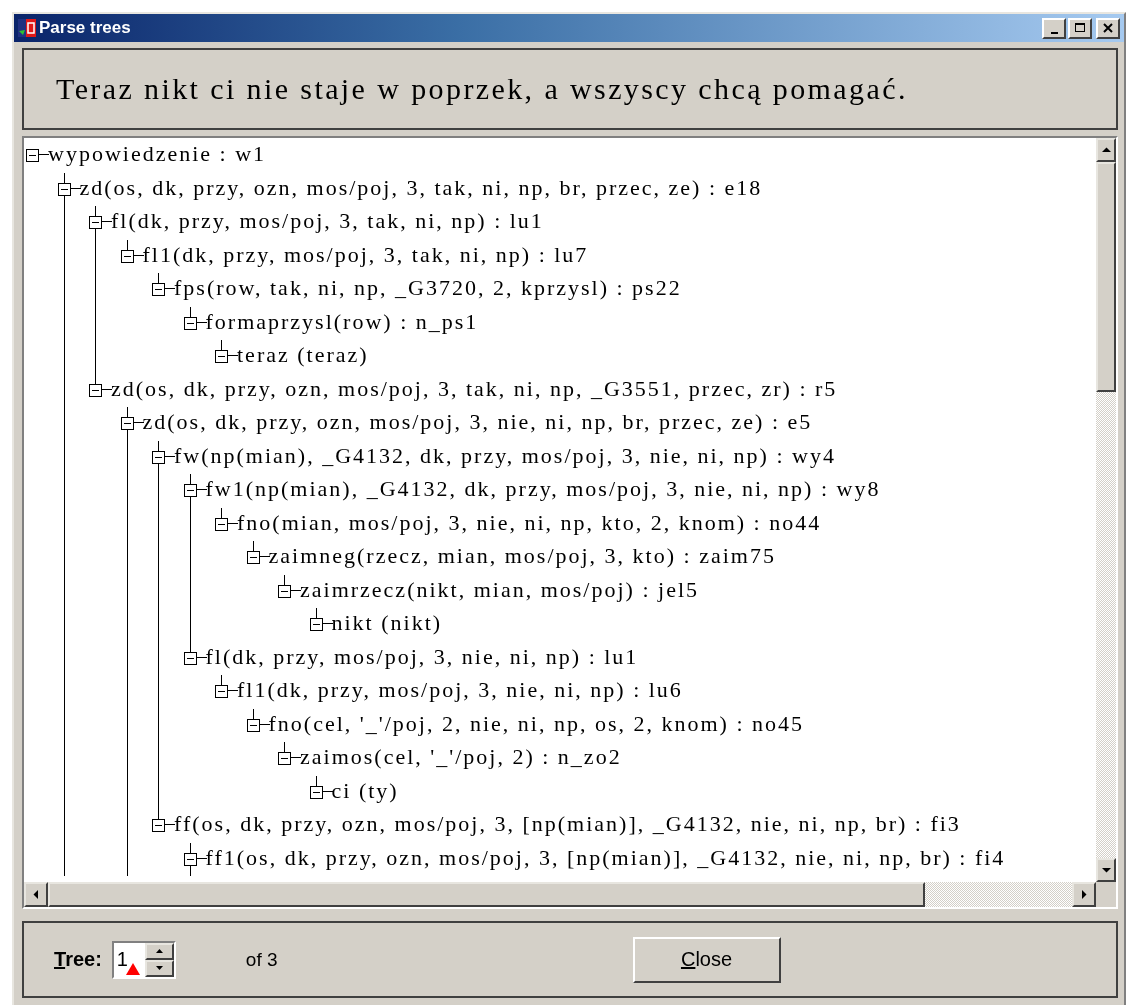  I want to click on tree-node-label: fw(np(mian), _G4132, dk, przy, mos/poj, 3, nie, ni, np) : wy4, so click(505, 456).